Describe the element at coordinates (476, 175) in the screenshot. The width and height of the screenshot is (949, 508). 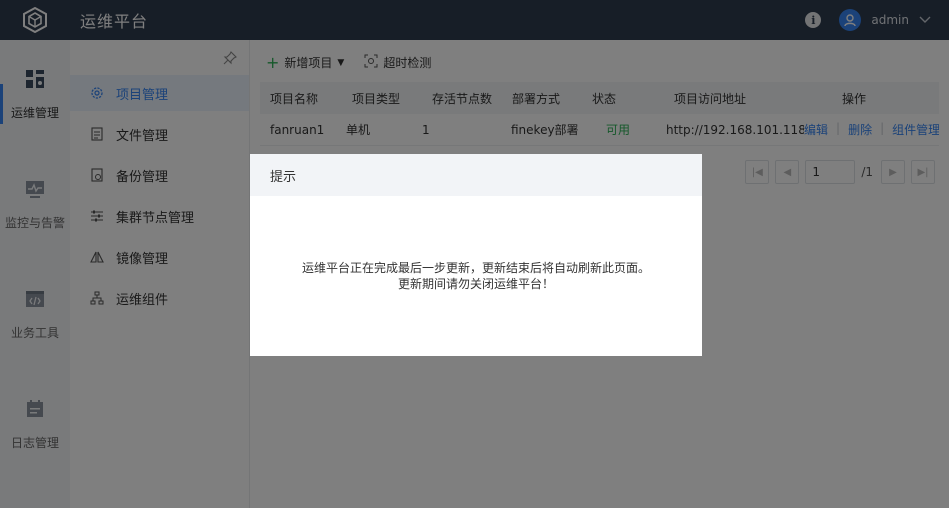
I see `dialog-title: 提示` at that location.